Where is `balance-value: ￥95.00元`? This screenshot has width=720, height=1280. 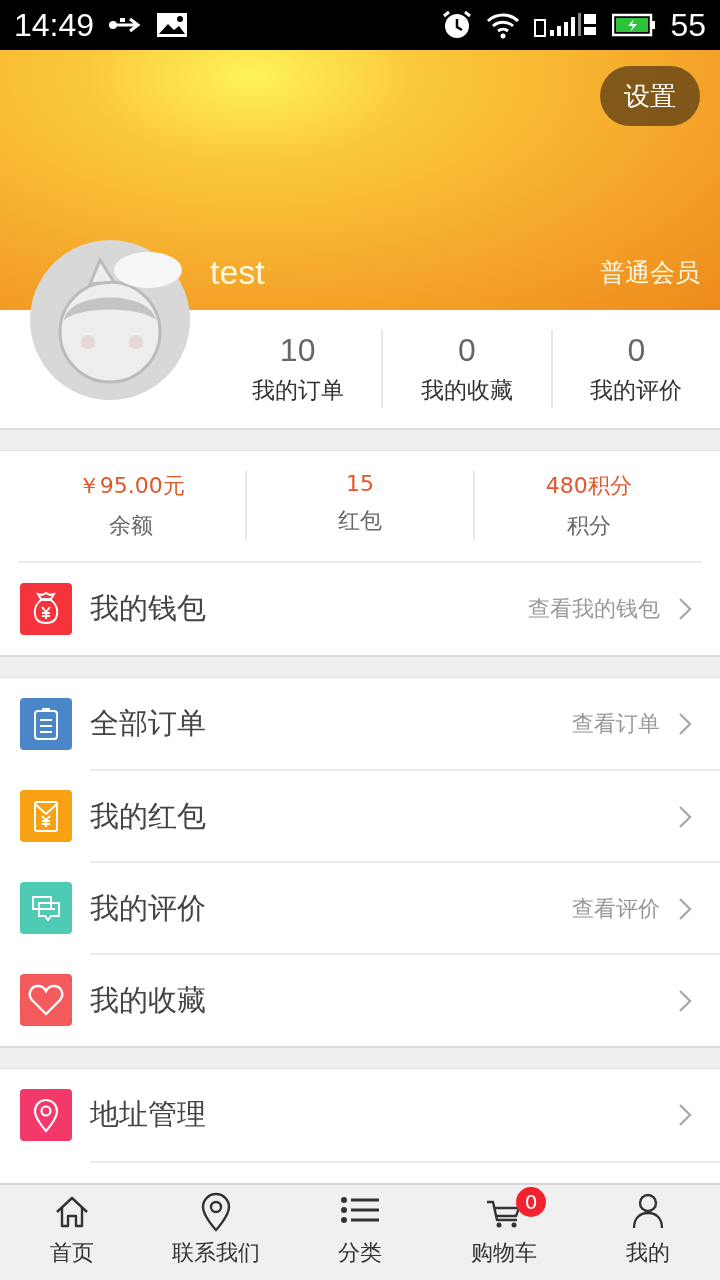 balance-value: ￥95.00元 is located at coordinates (131, 486).